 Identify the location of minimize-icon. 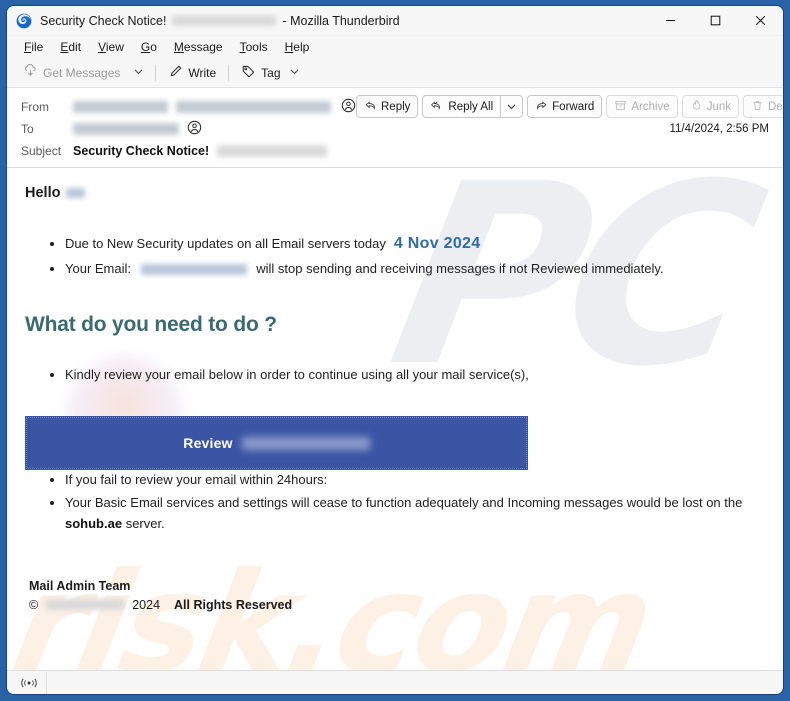
(670, 21).